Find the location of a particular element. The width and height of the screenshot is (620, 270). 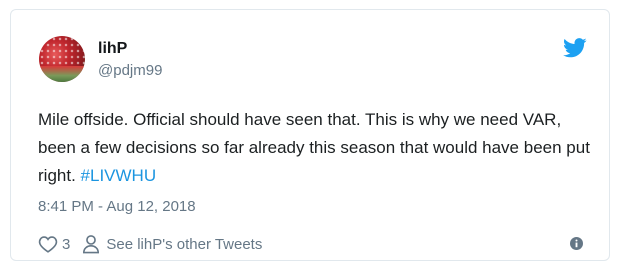

avatar is located at coordinates (62, 59).